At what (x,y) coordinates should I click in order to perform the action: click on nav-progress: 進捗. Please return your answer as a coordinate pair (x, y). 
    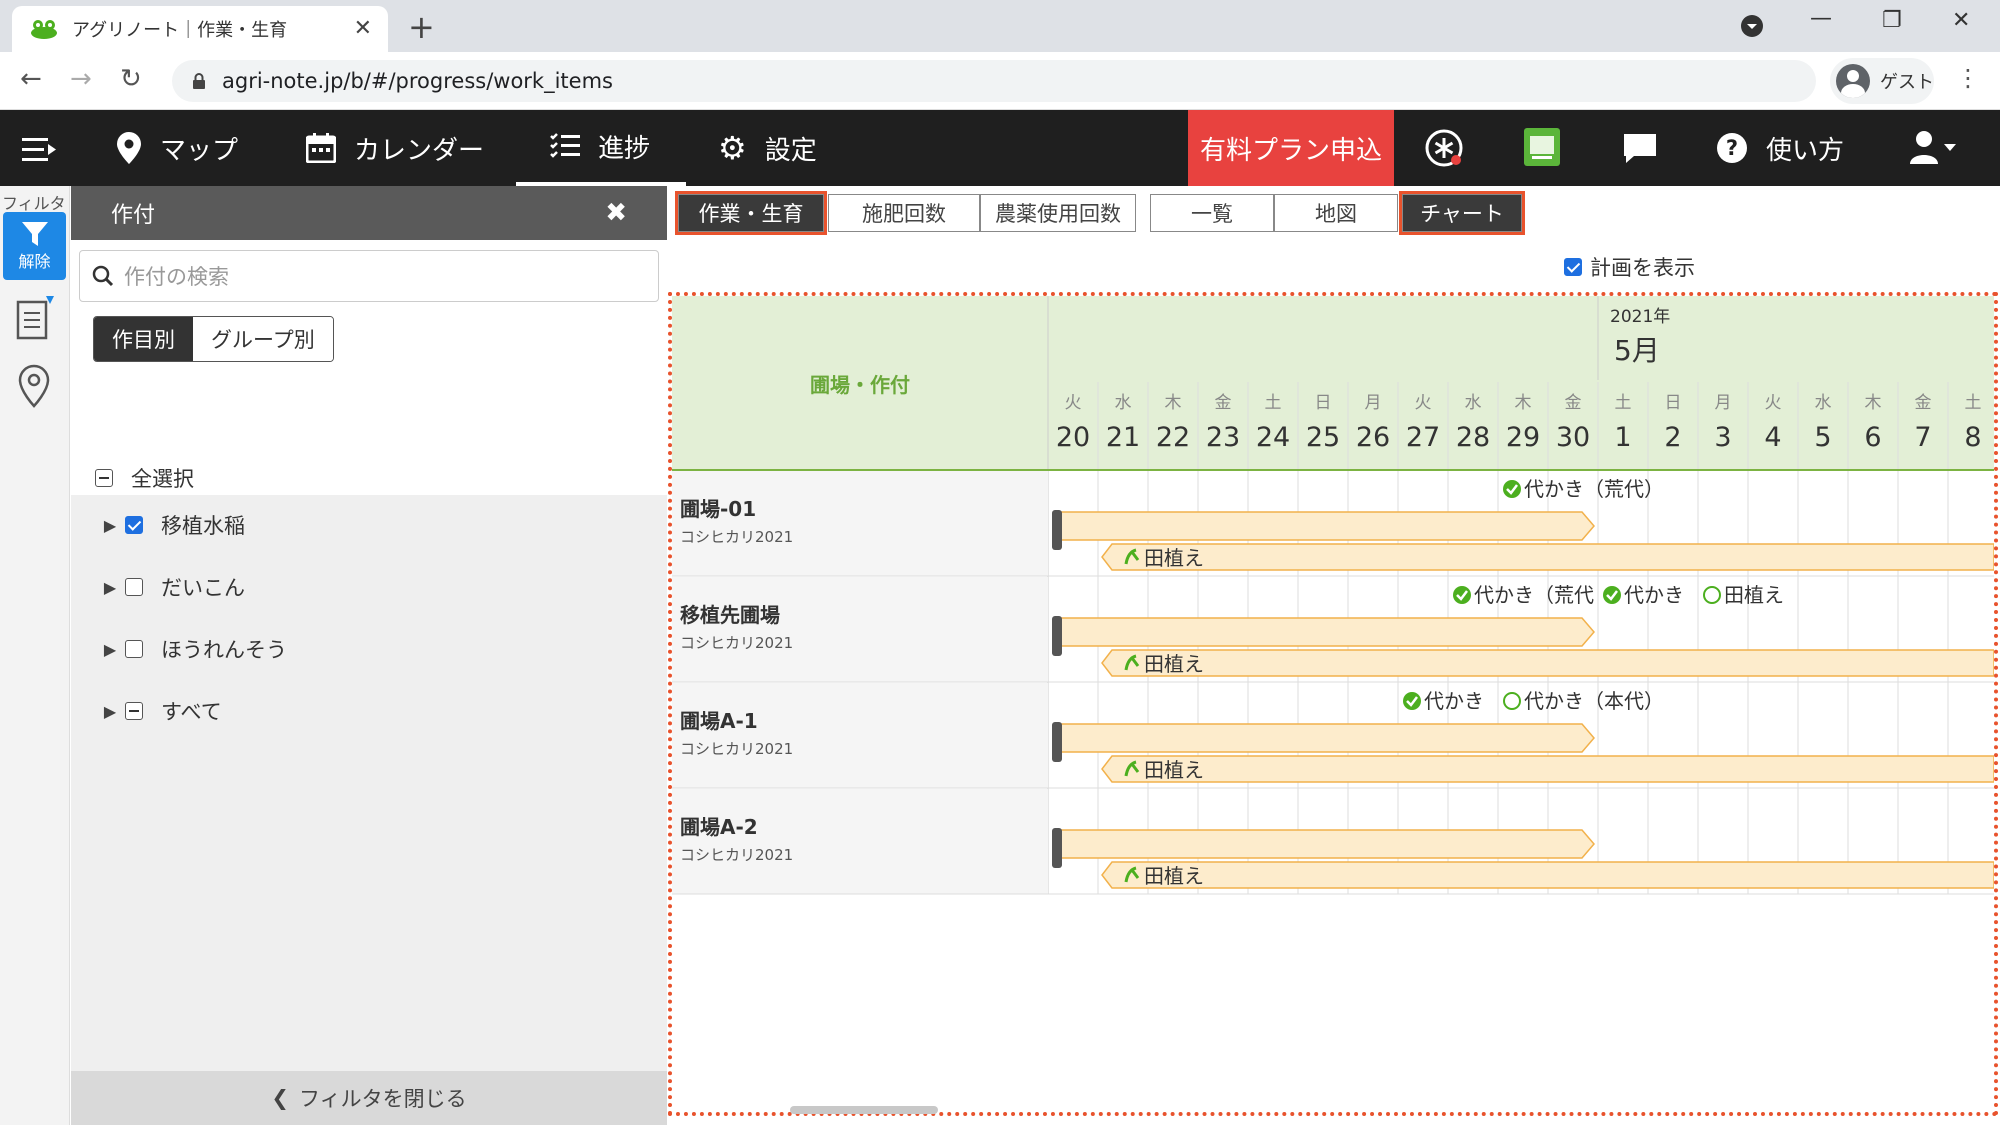
    Looking at the image, I should click on (601, 148).